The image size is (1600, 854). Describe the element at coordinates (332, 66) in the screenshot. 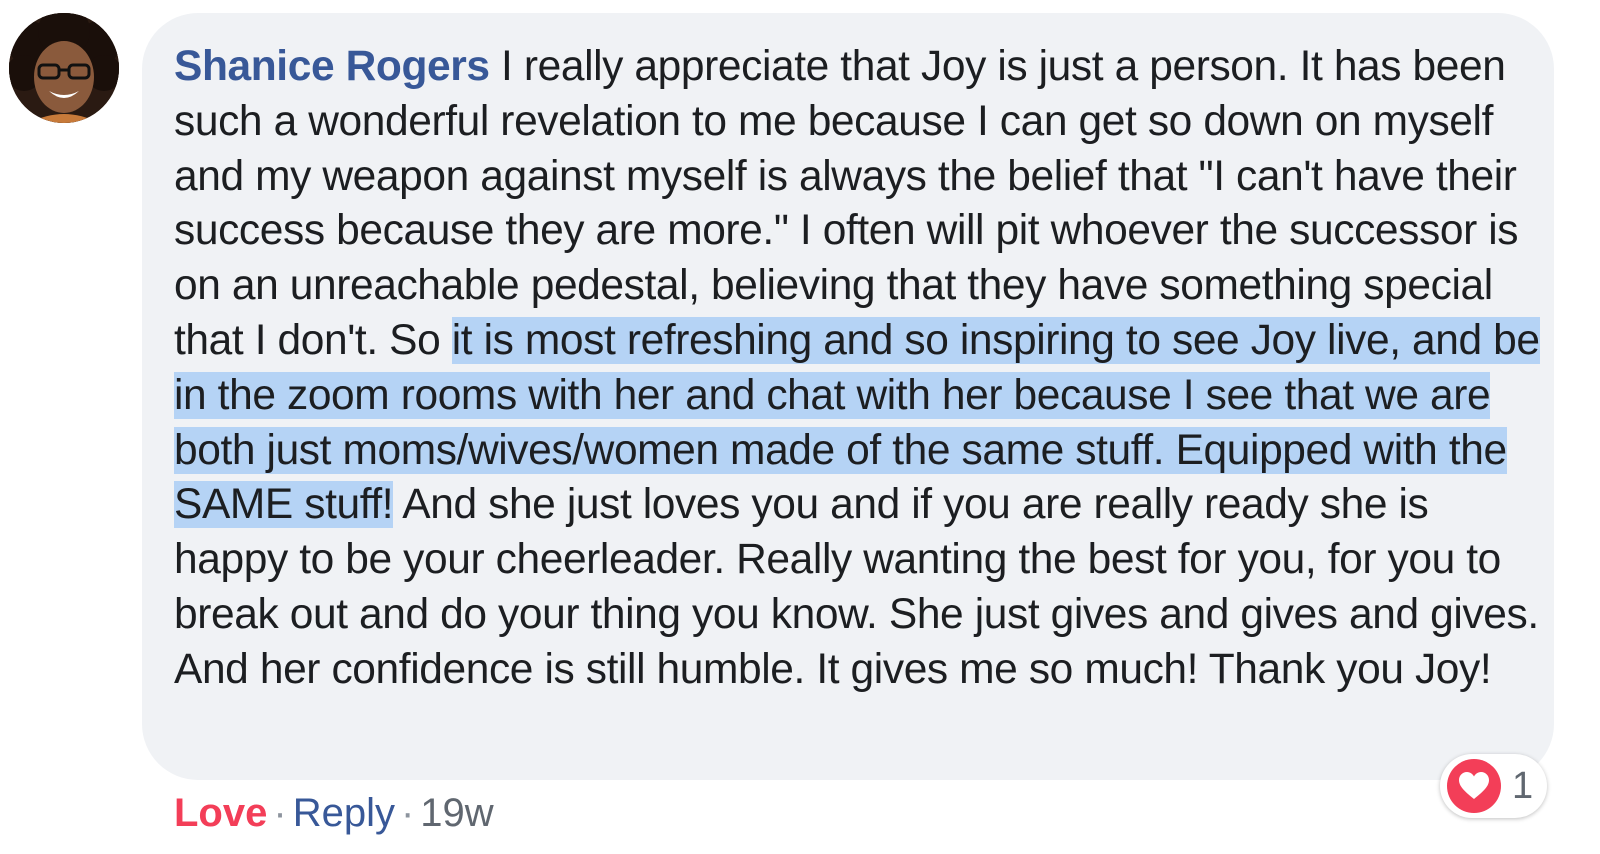

I see `author-name-link: Shanice Rogers` at that location.